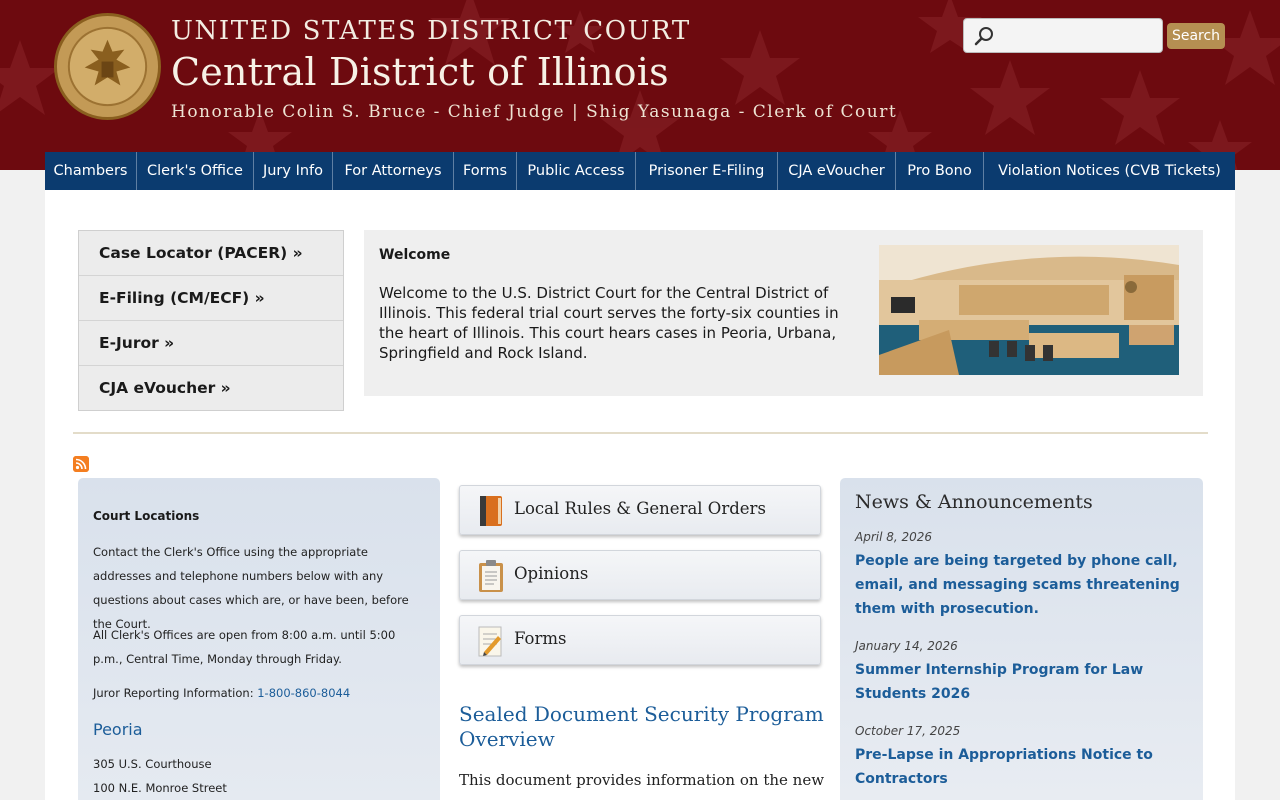 The width and height of the screenshot is (1280, 800). Describe the element at coordinates (81, 464) in the screenshot. I see `rss-feed-icon` at that location.